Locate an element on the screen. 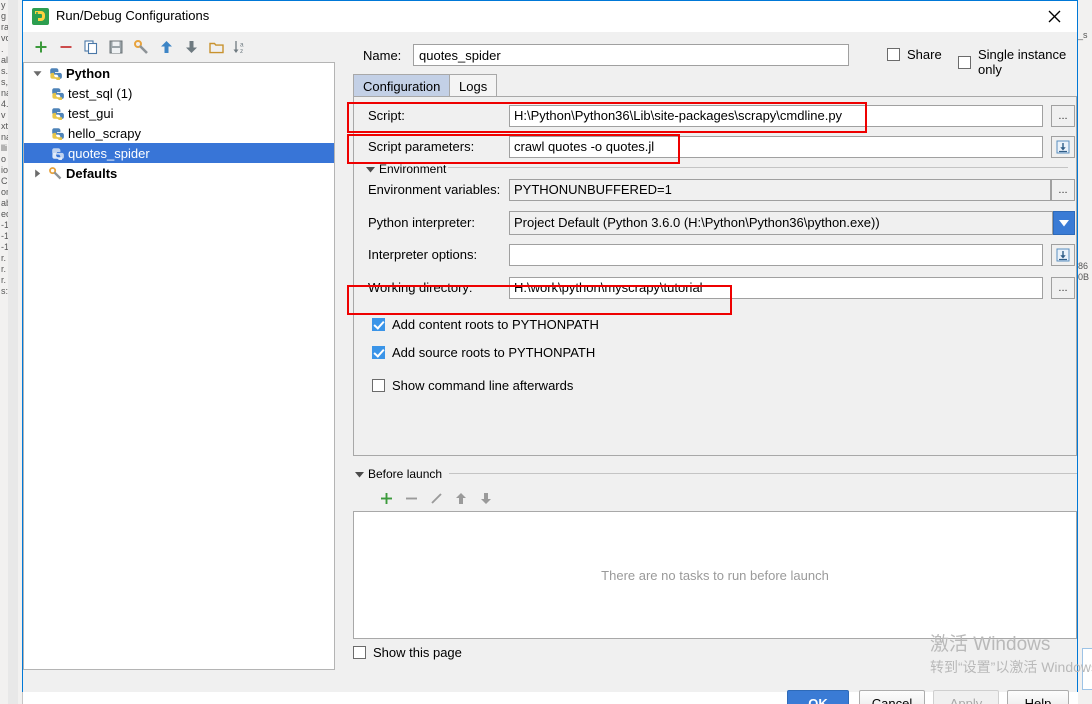 The height and width of the screenshot is (704, 1092). background-text-line: _s is located at coordinates (1083, 35).